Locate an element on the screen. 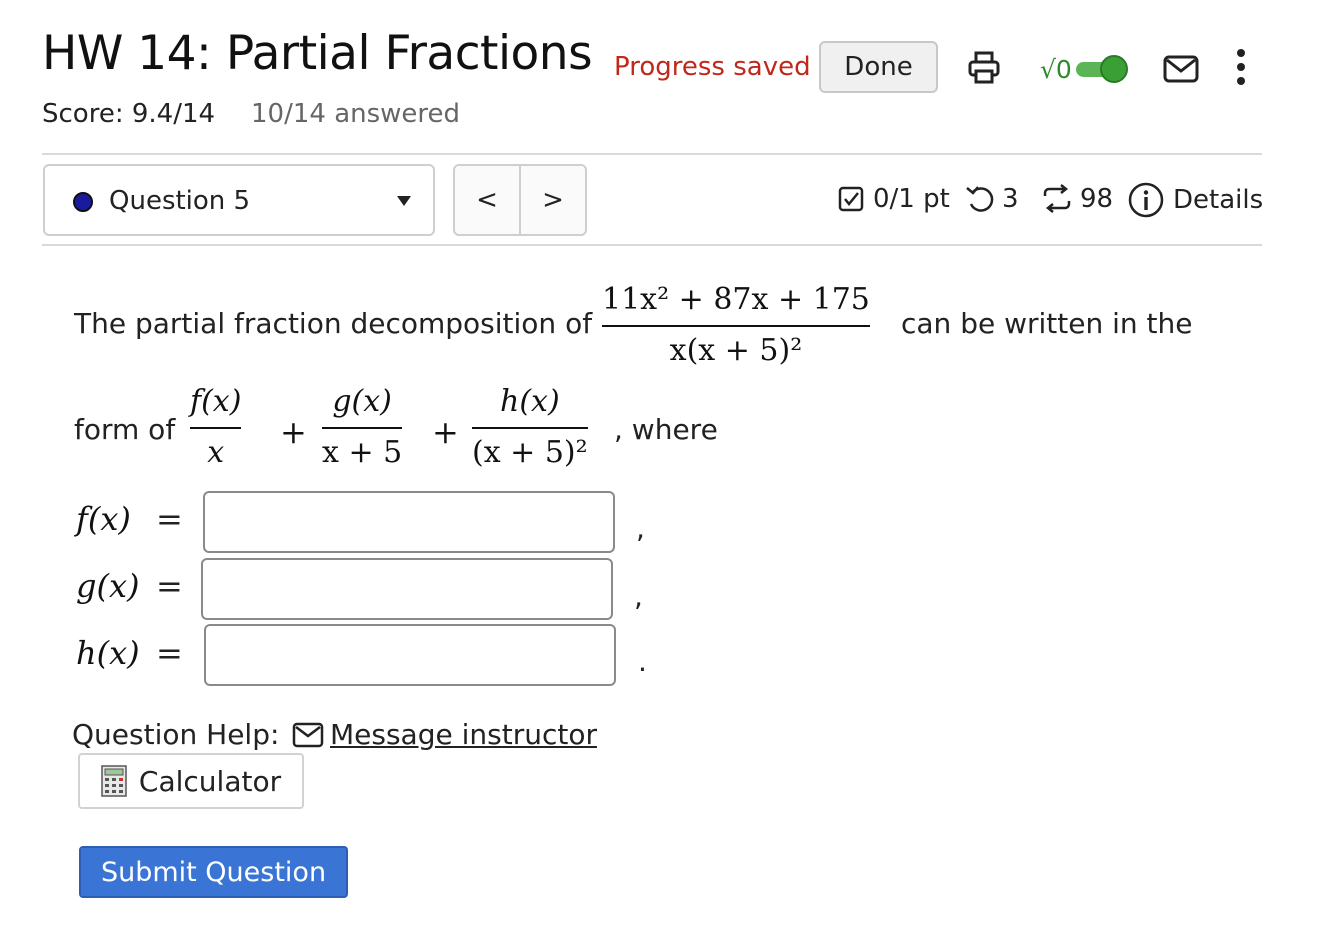 The height and width of the screenshot is (946, 1326). period: . is located at coordinates (642, 661).